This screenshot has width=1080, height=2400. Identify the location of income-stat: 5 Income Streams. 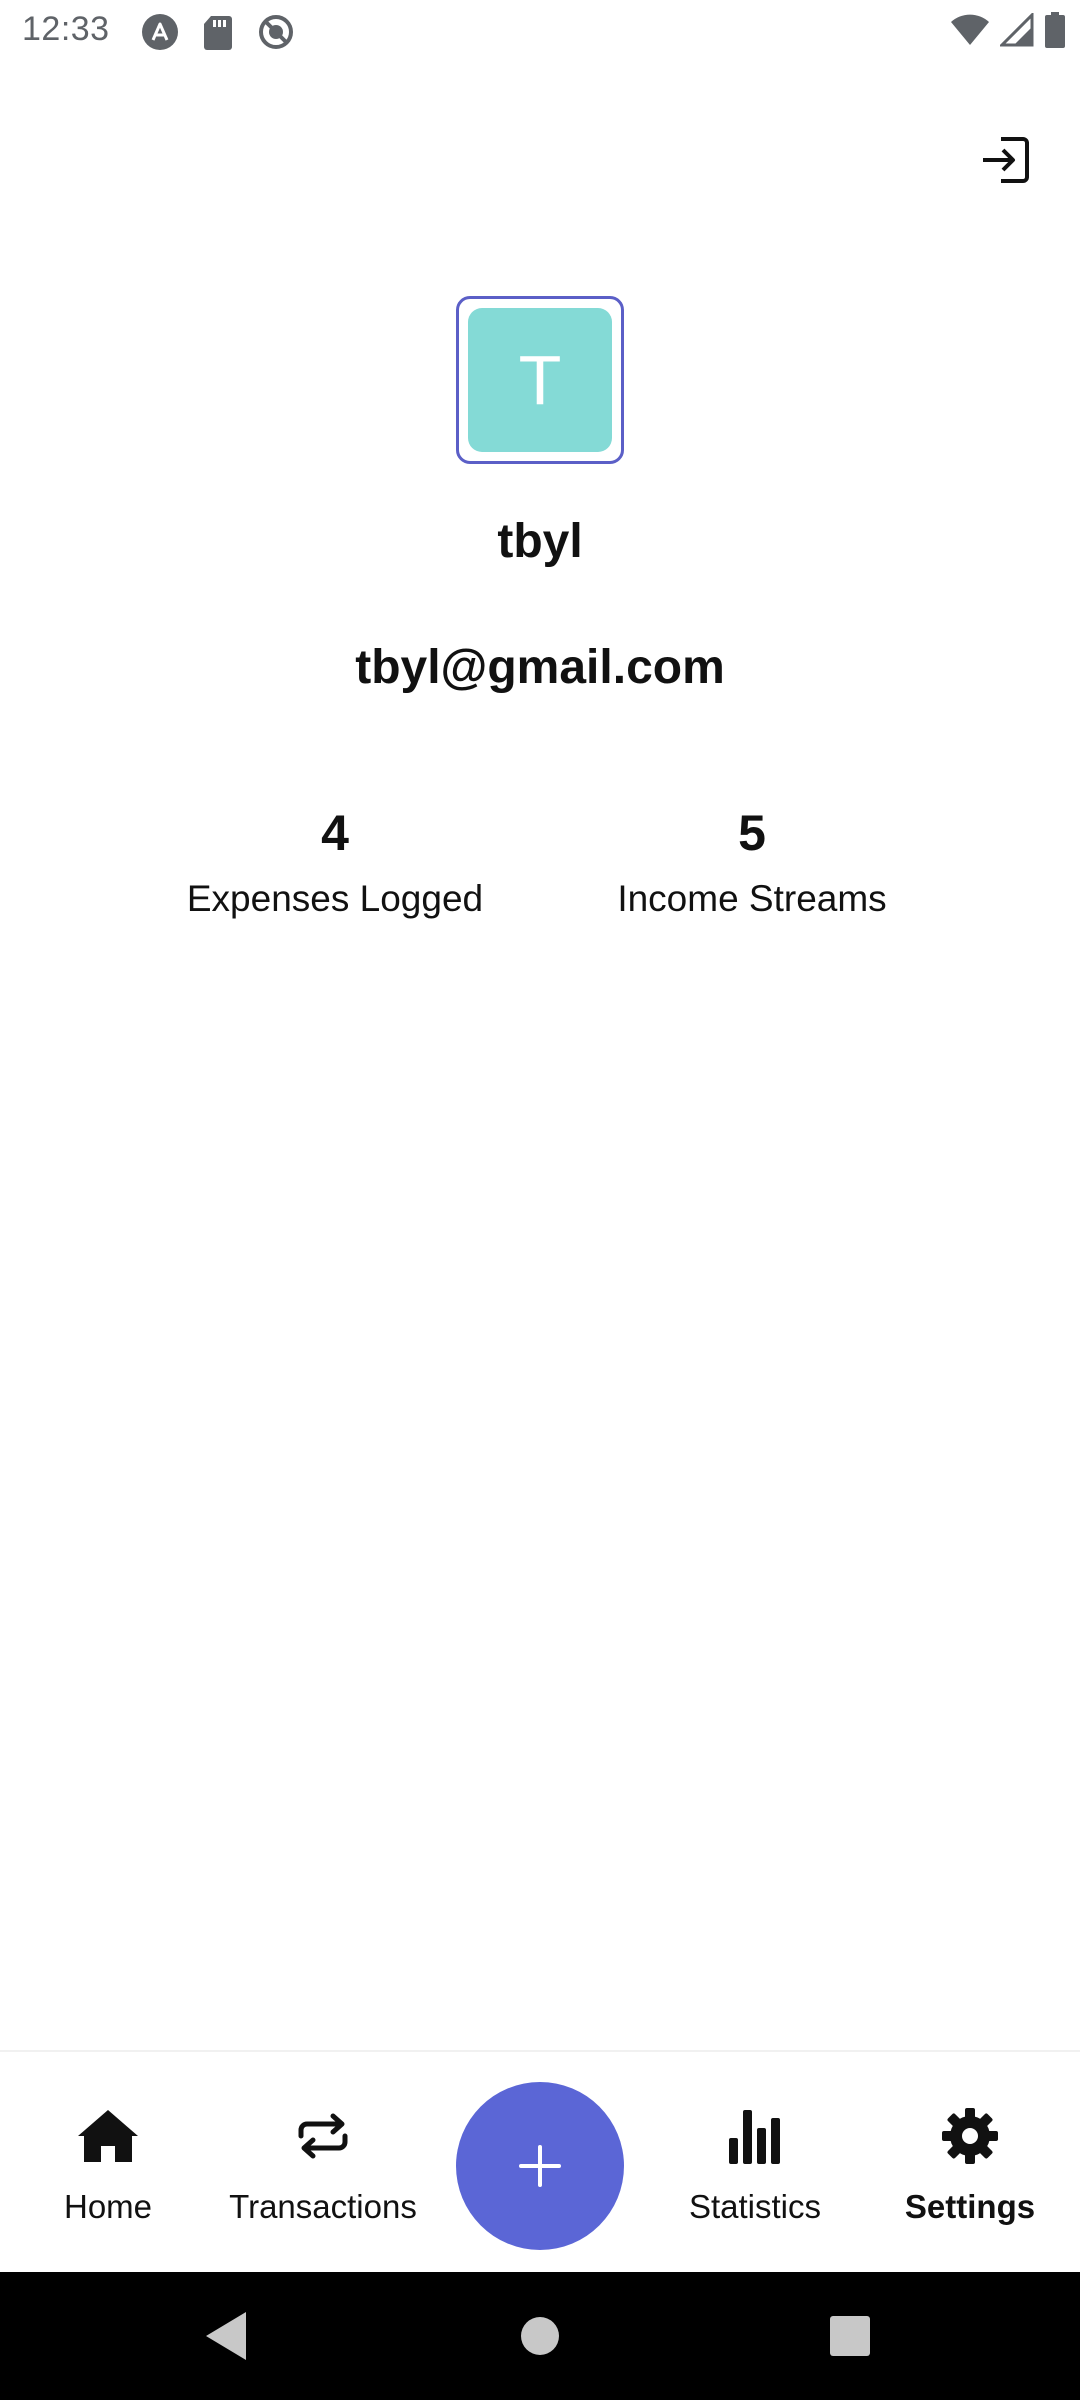
(752, 862).